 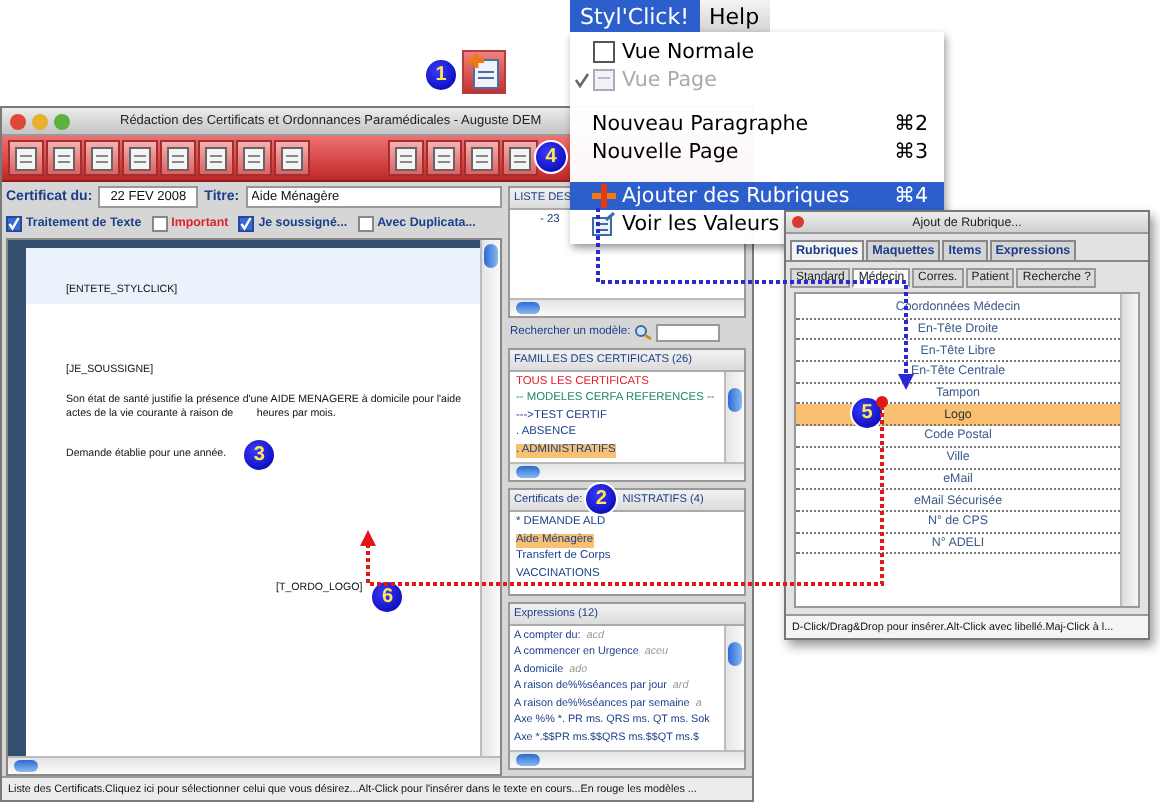 I want to click on zoom-button, so click(x=62, y=121).